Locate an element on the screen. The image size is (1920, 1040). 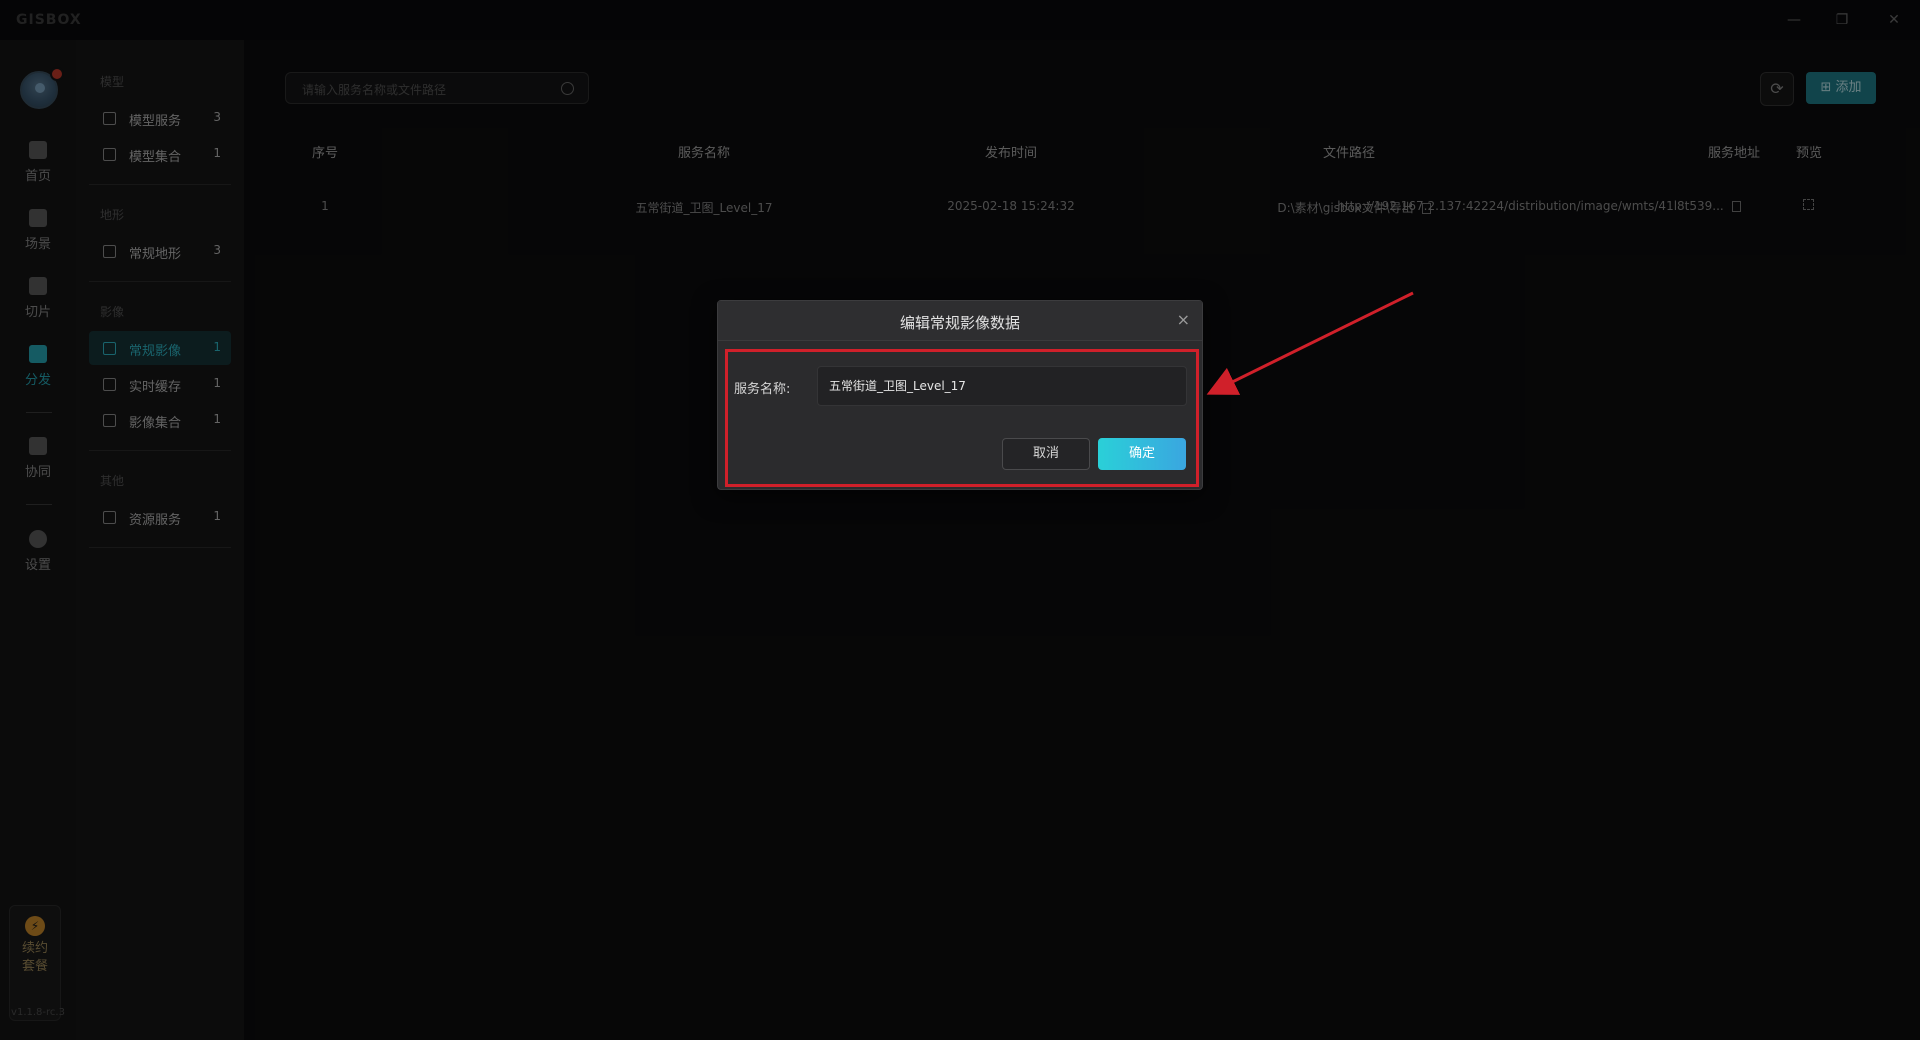
dialog-header: 编辑常规影像数据 × is located at coordinates (960, 321).